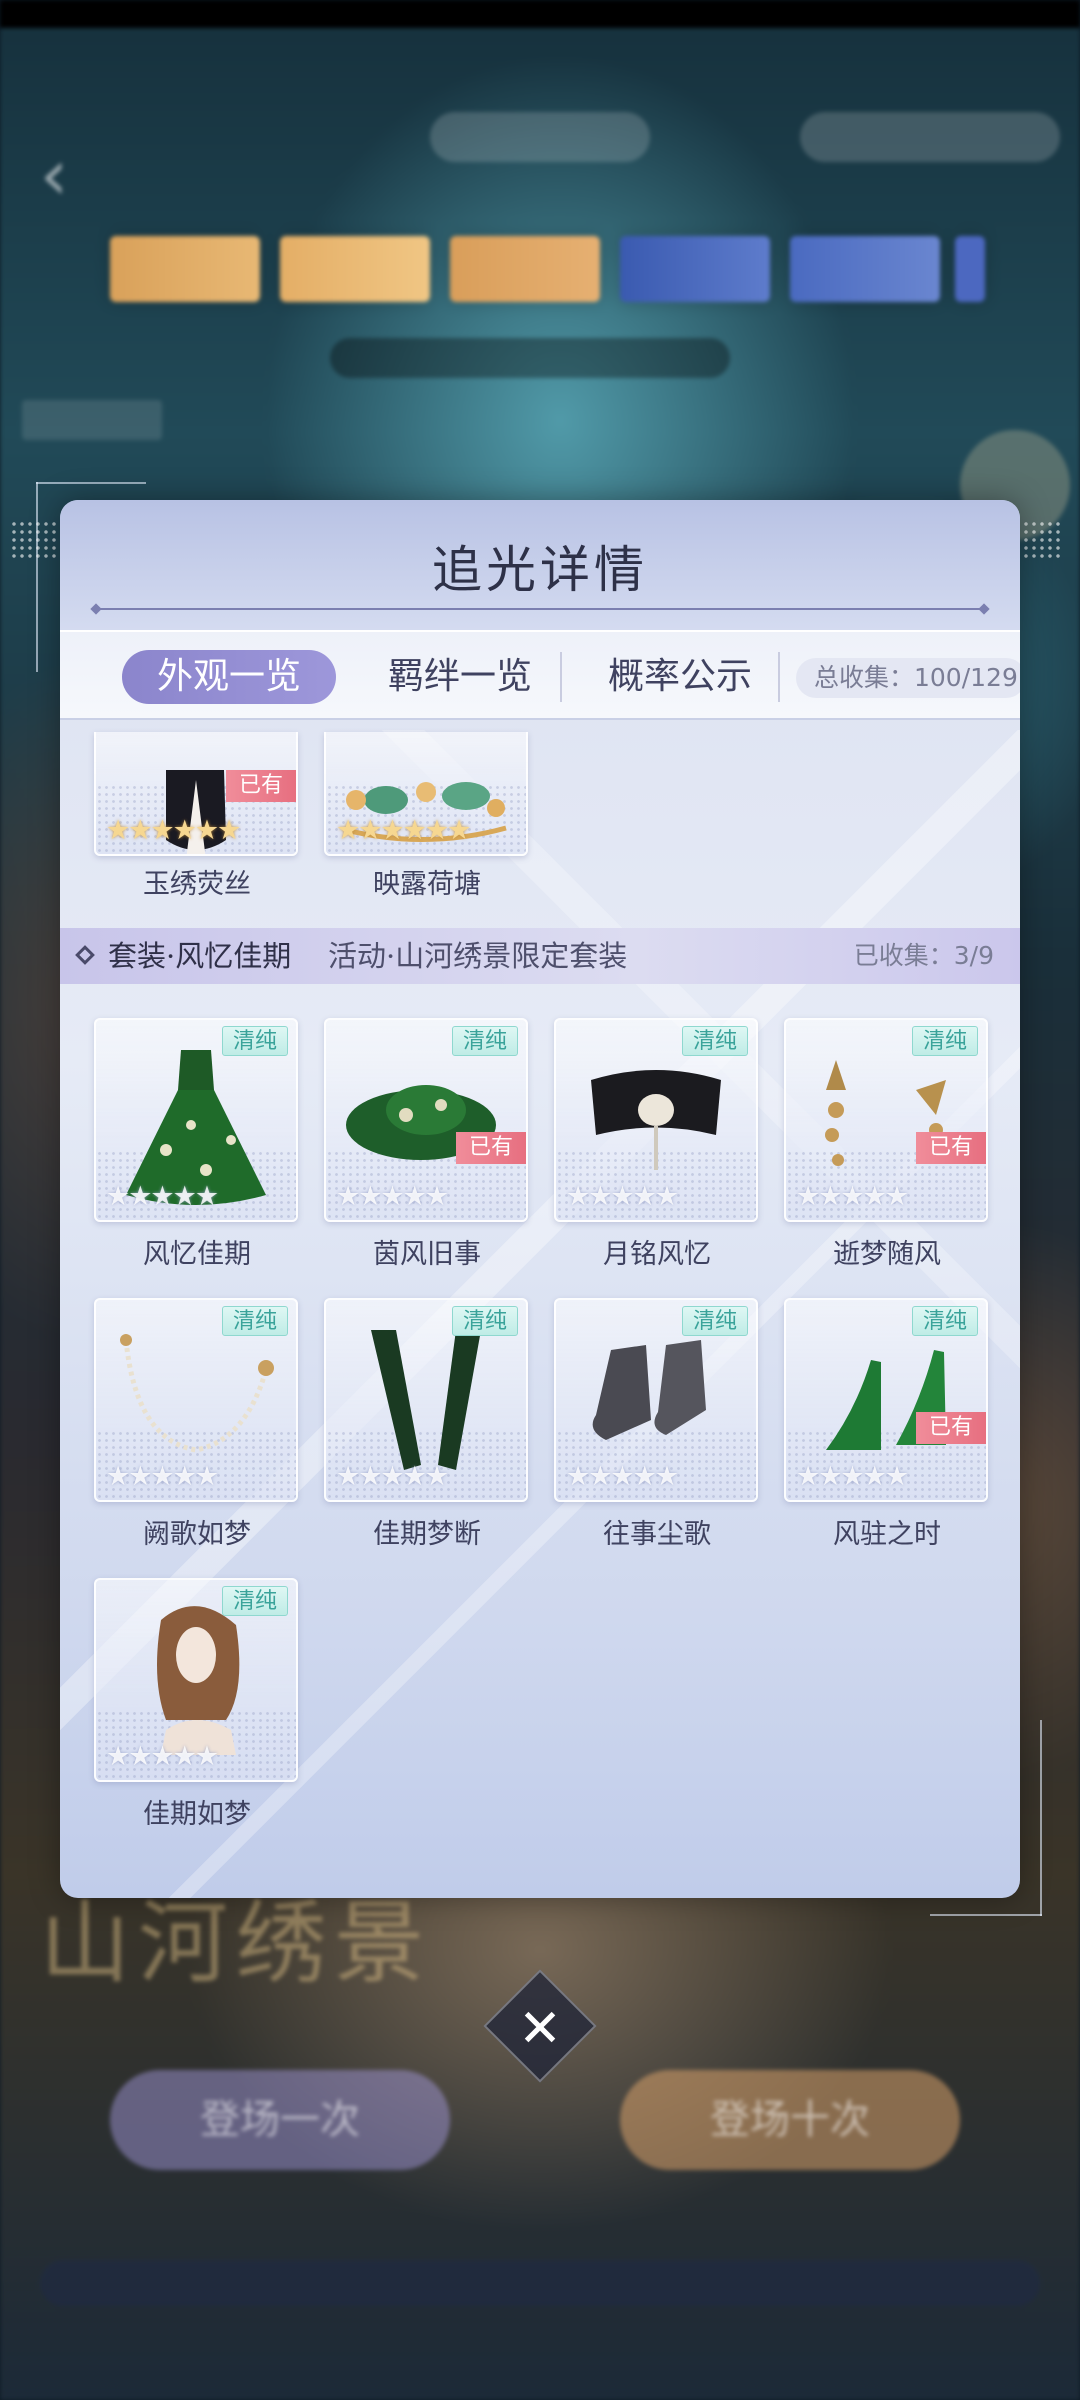  What do you see at coordinates (680, 677) in the screenshot?
I see `tab-probability: 概率公示` at bounding box center [680, 677].